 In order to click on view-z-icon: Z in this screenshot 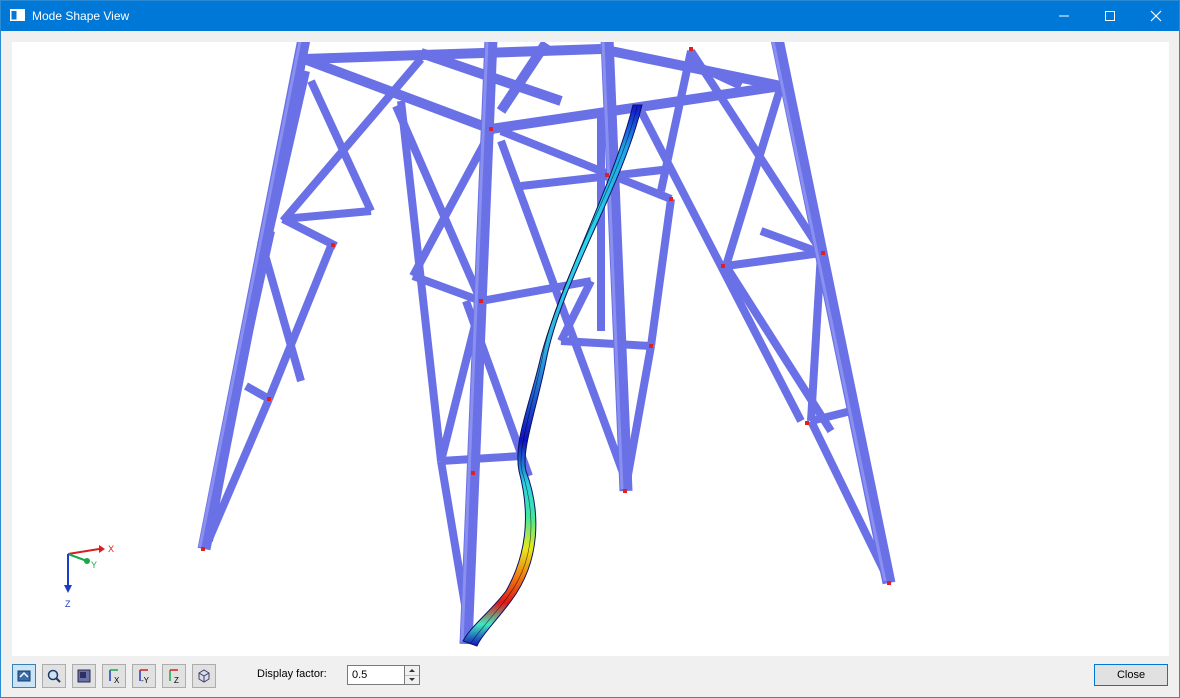, I will do `click(174, 676)`.